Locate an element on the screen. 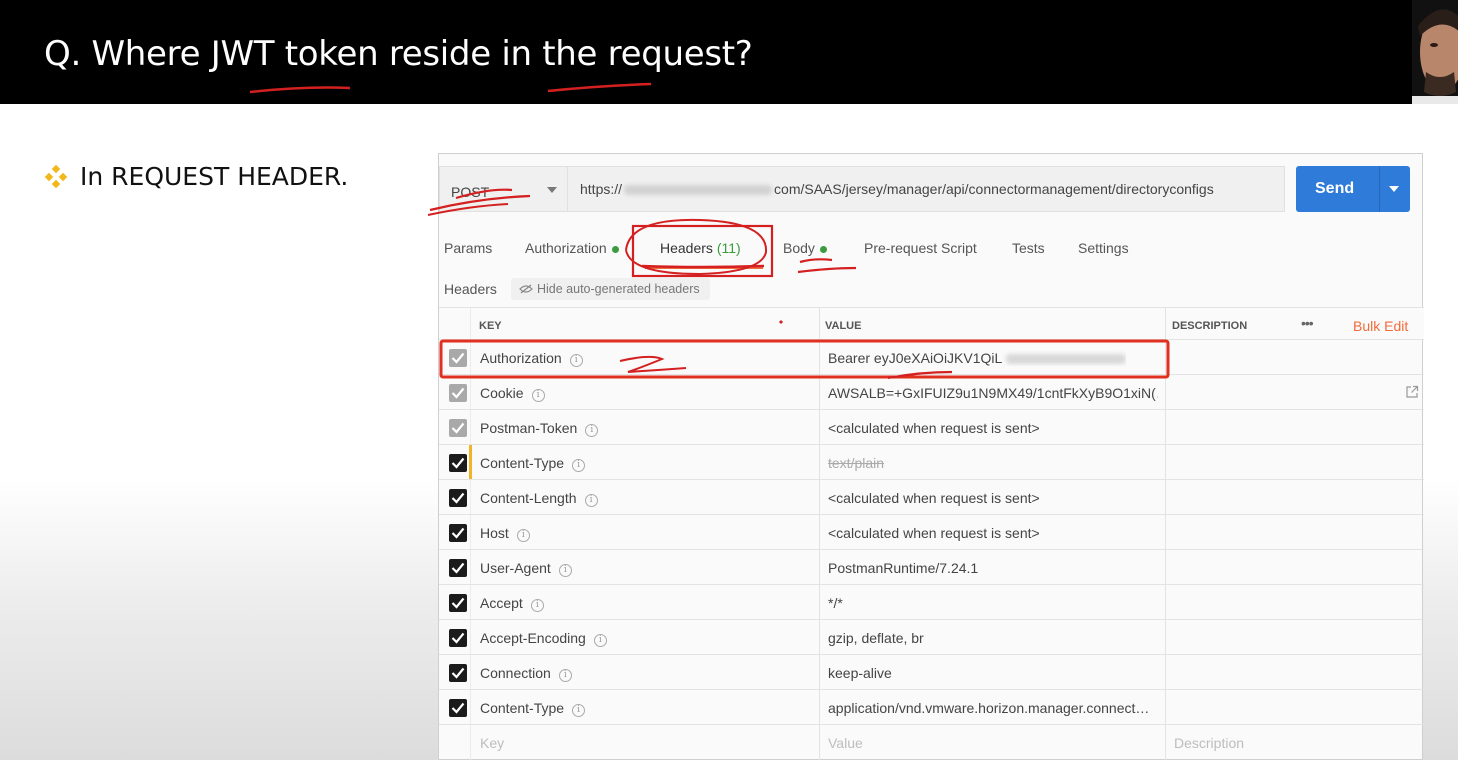  method-select: POST is located at coordinates (503, 189).